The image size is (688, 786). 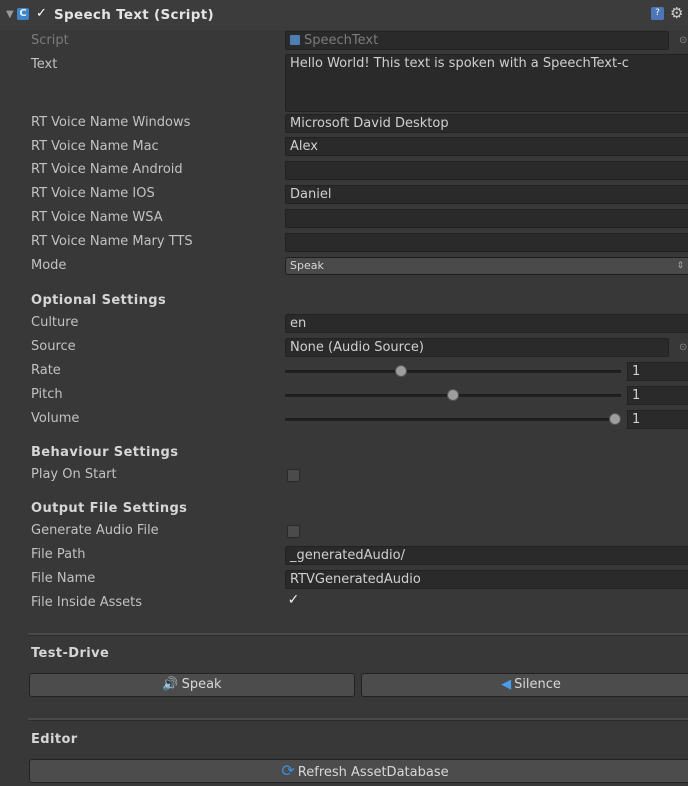 I want to click on voice-ios-label: RT Voice Name IOS, so click(x=93, y=193).